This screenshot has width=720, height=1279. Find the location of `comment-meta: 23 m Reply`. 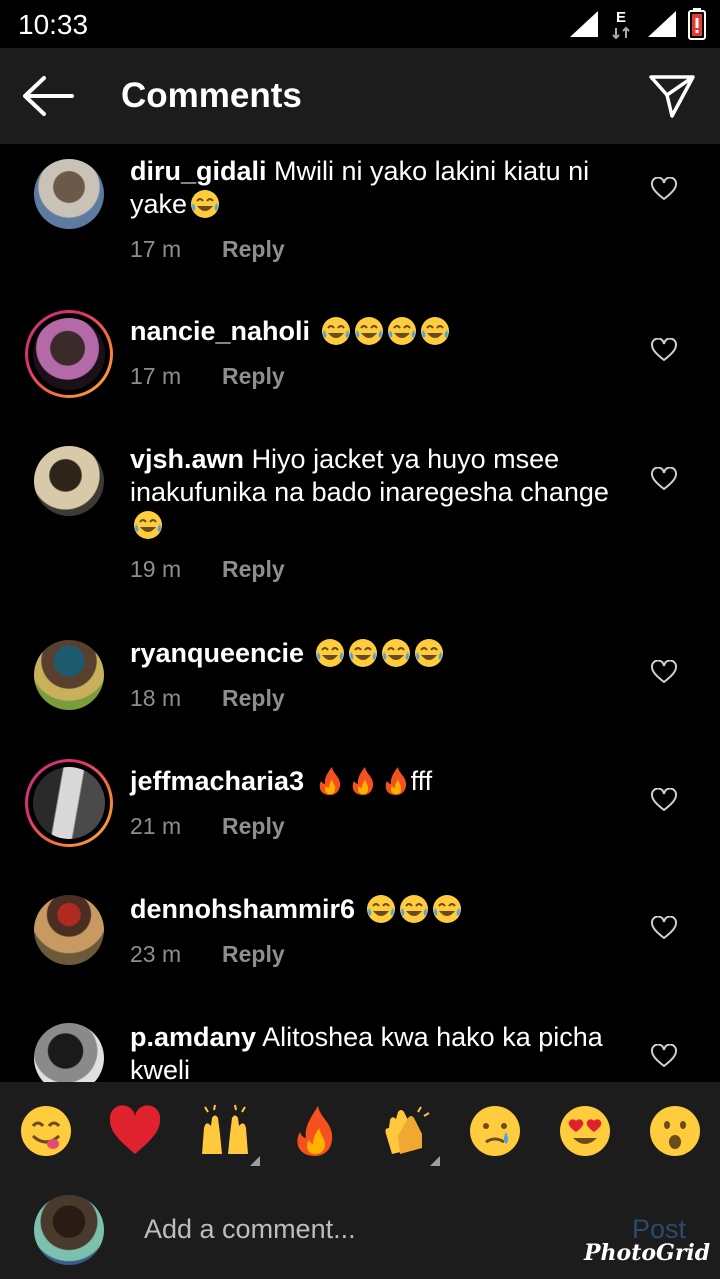

comment-meta: 23 m Reply is located at coordinates (207, 954).